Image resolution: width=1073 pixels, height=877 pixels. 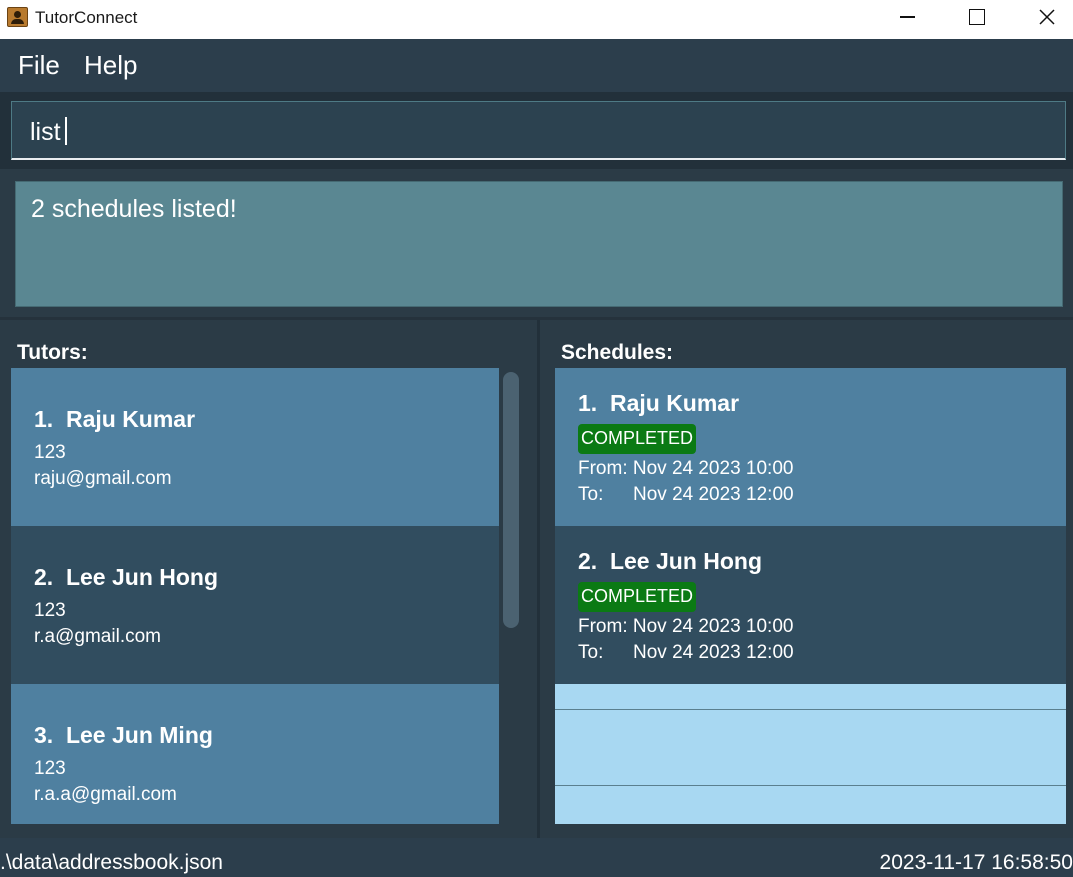 What do you see at coordinates (130, 419) in the screenshot?
I see `tutor-name: Raju Kumar` at bounding box center [130, 419].